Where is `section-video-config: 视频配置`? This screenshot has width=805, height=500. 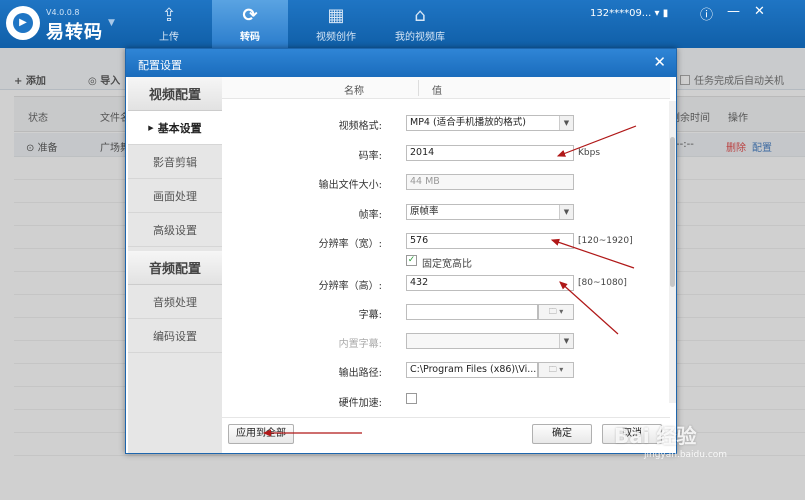 section-video-config: 视频配置 is located at coordinates (175, 94).